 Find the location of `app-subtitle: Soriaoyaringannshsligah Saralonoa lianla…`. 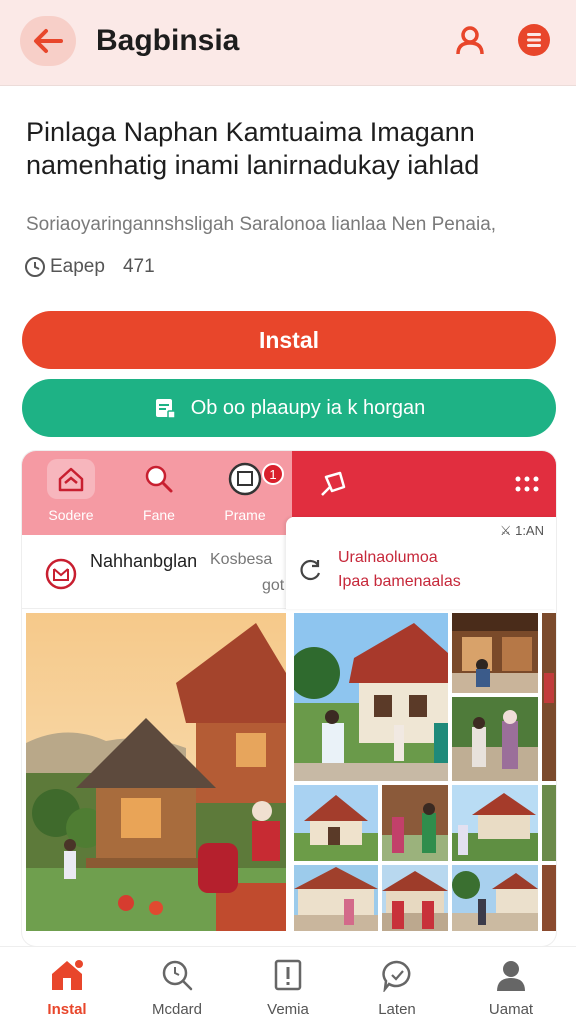

app-subtitle: Soriaoyaringannshsligah Saralonoa lianla… is located at coordinates (261, 224).